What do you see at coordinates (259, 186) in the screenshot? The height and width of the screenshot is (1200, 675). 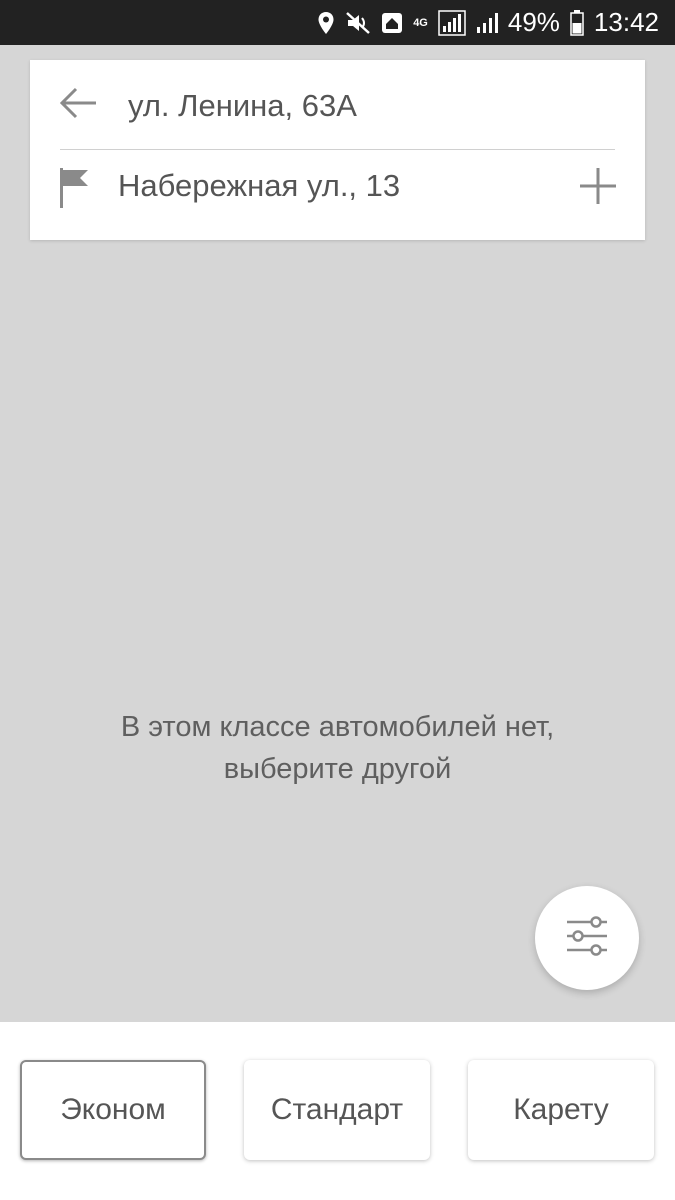 I see `route-to-address: Набережная ул., 13` at bounding box center [259, 186].